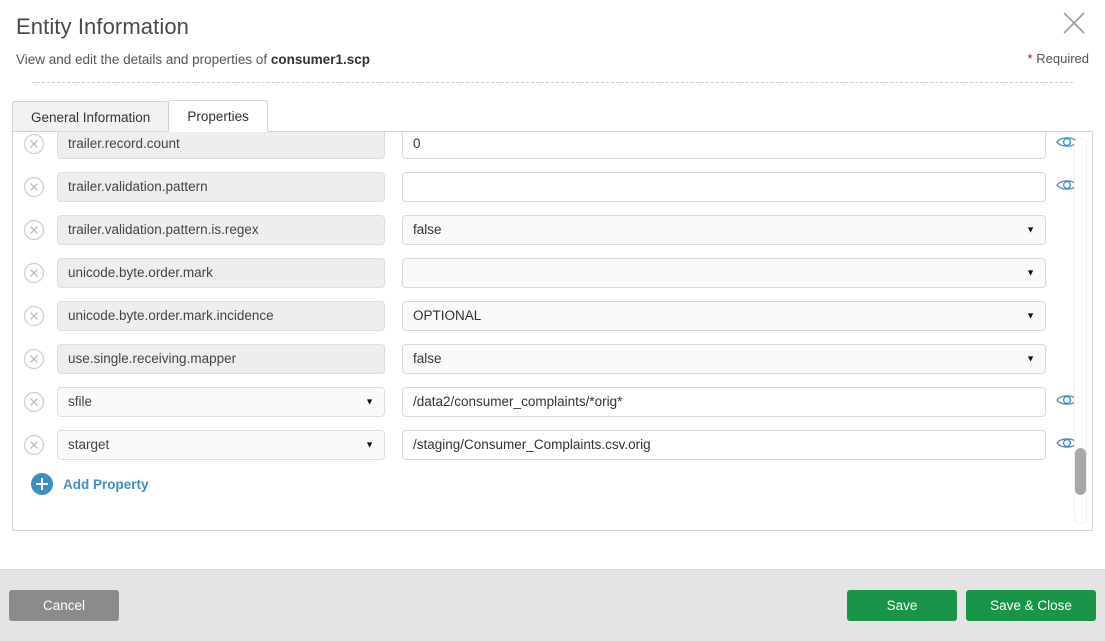  I want to click on scrollbar-thumb, so click(1080, 471).